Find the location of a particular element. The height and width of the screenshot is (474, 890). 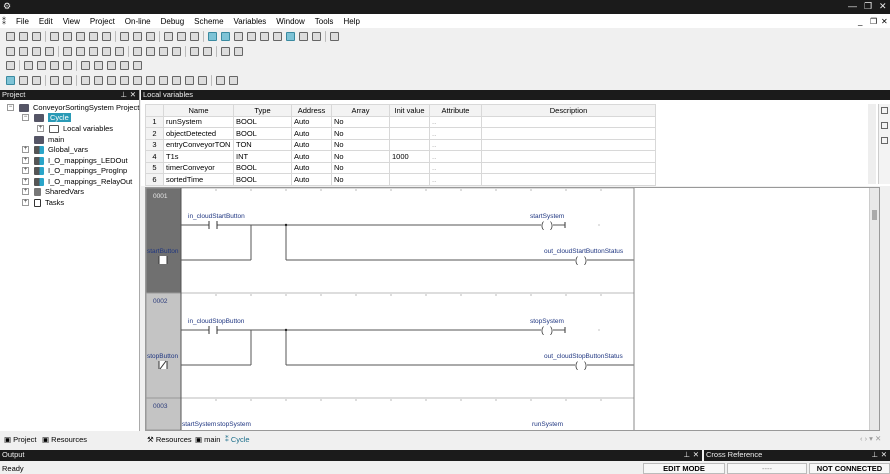

menu-window: Window is located at coordinates (290, 21).